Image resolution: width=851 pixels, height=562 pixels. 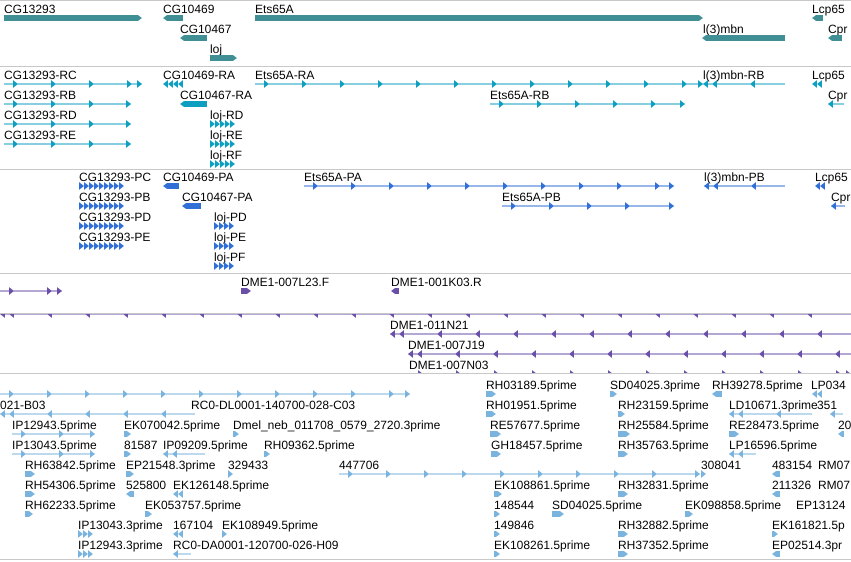 What do you see at coordinates (663, 545) in the screenshot?
I see `feature-label: RH37352.5prime` at bounding box center [663, 545].